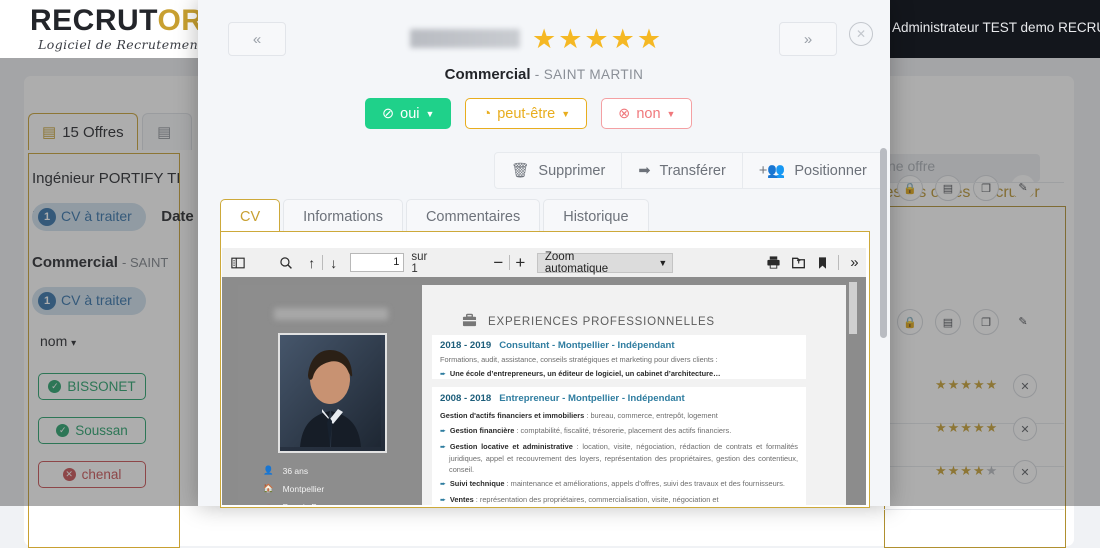 This screenshot has width=1100, height=548. I want to click on zoom-in-button: +, so click(520, 263).